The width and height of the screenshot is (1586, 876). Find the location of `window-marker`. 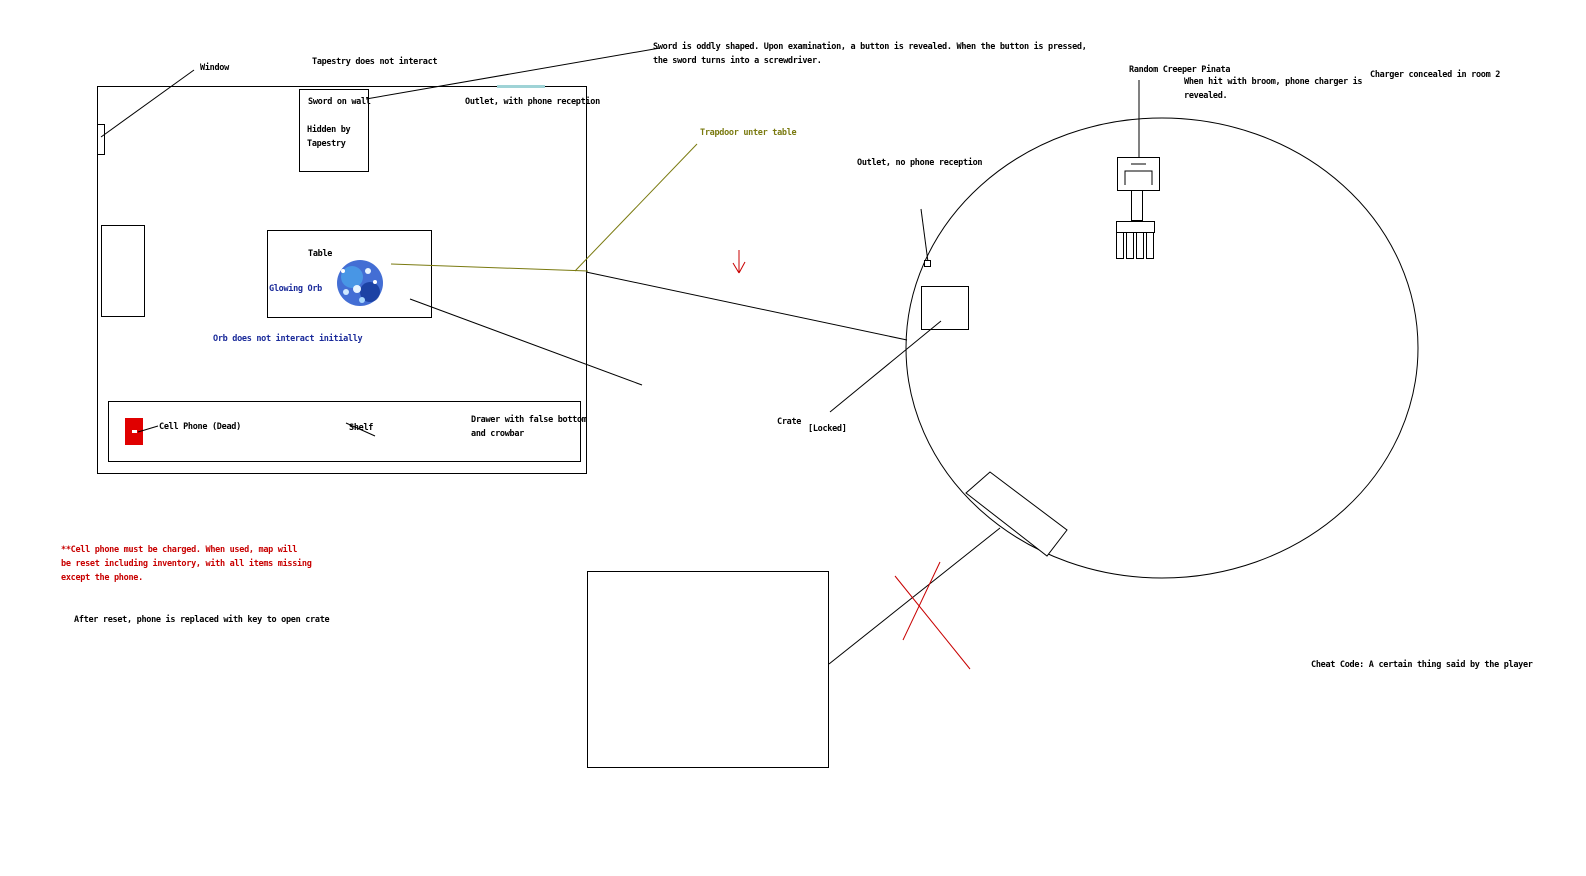

window-marker is located at coordinates (101, 139).